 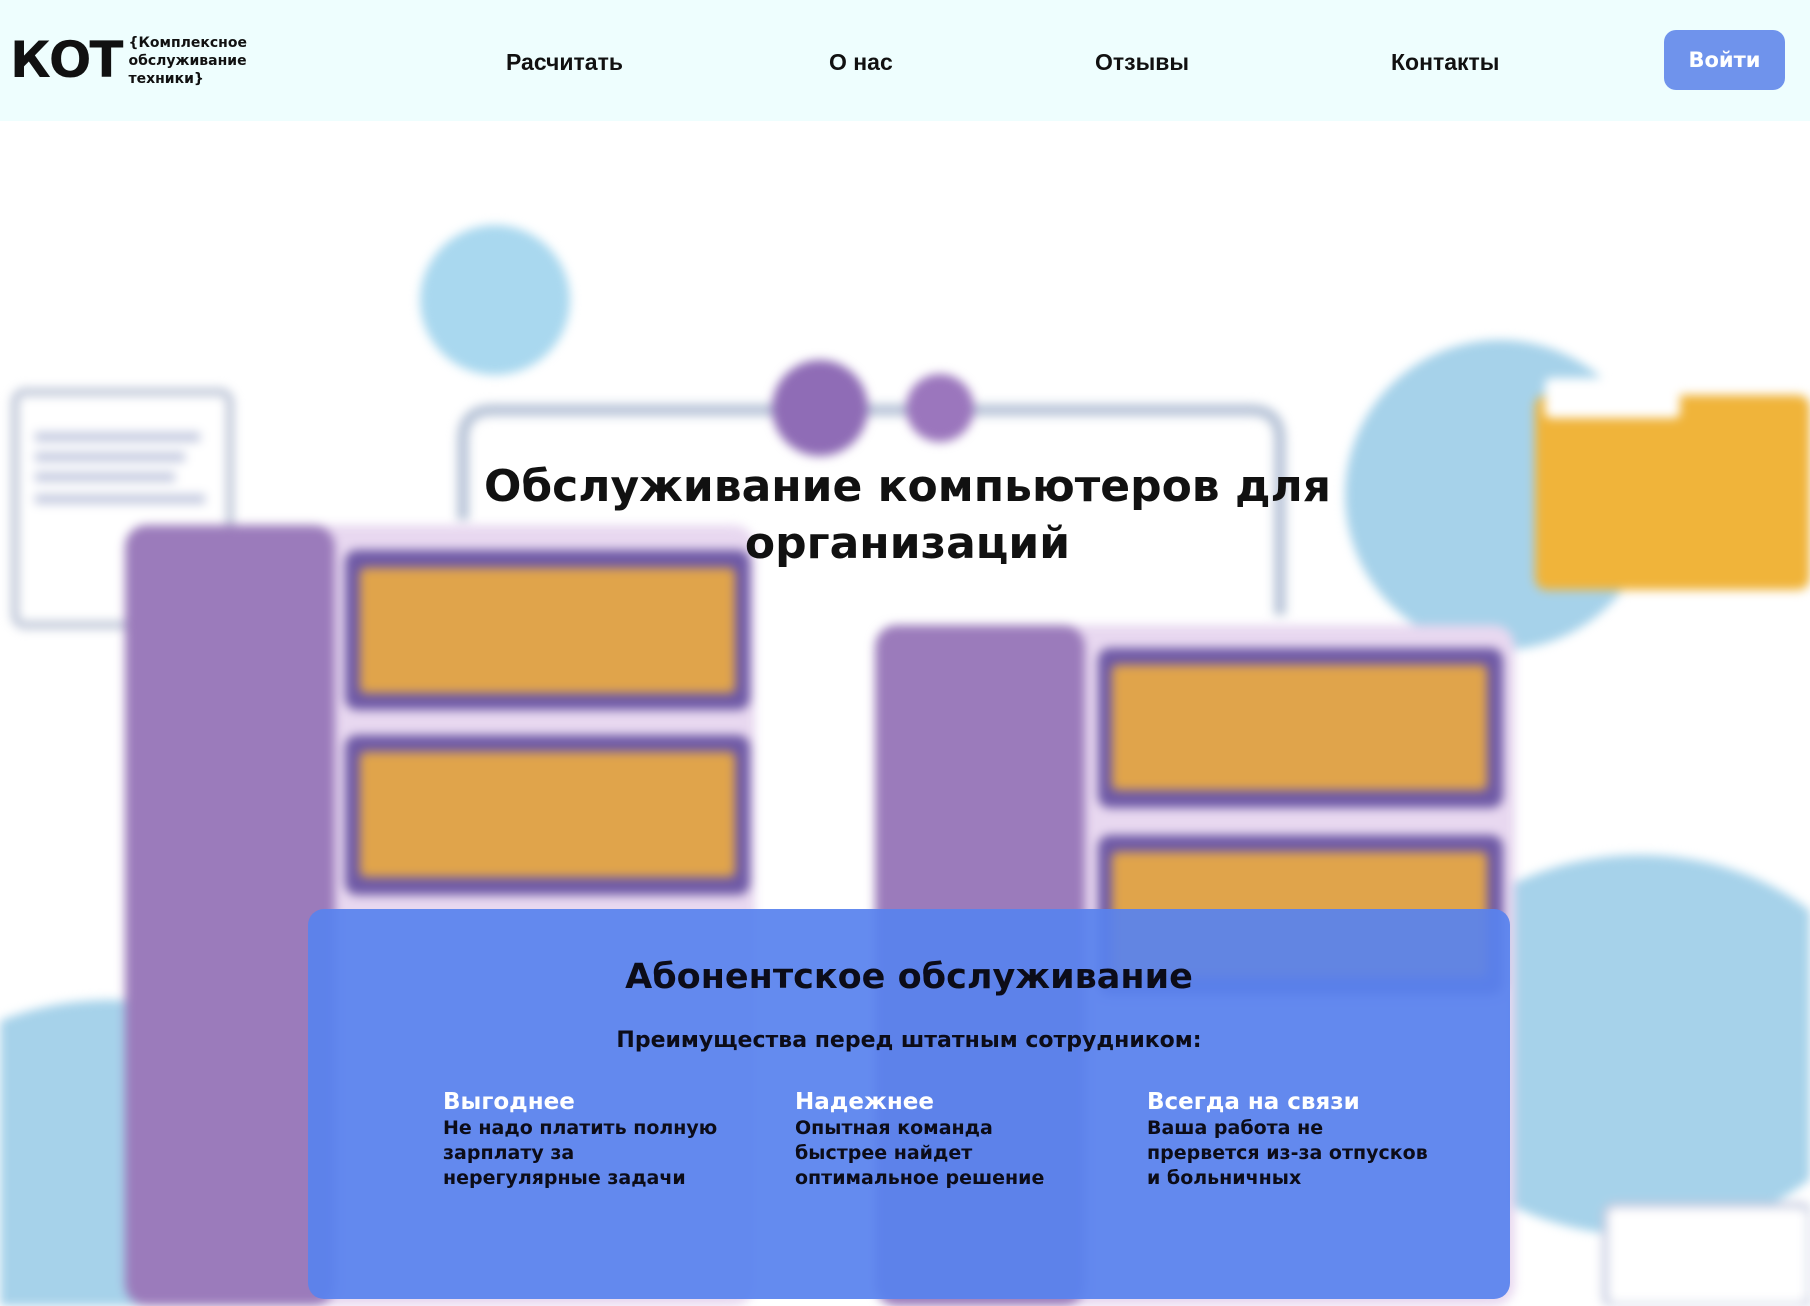 What do you see at coordinates (509, 1102) in the screenshot?
I see `feature-heading: Выгоднее` at bounding box center [509, 1102].